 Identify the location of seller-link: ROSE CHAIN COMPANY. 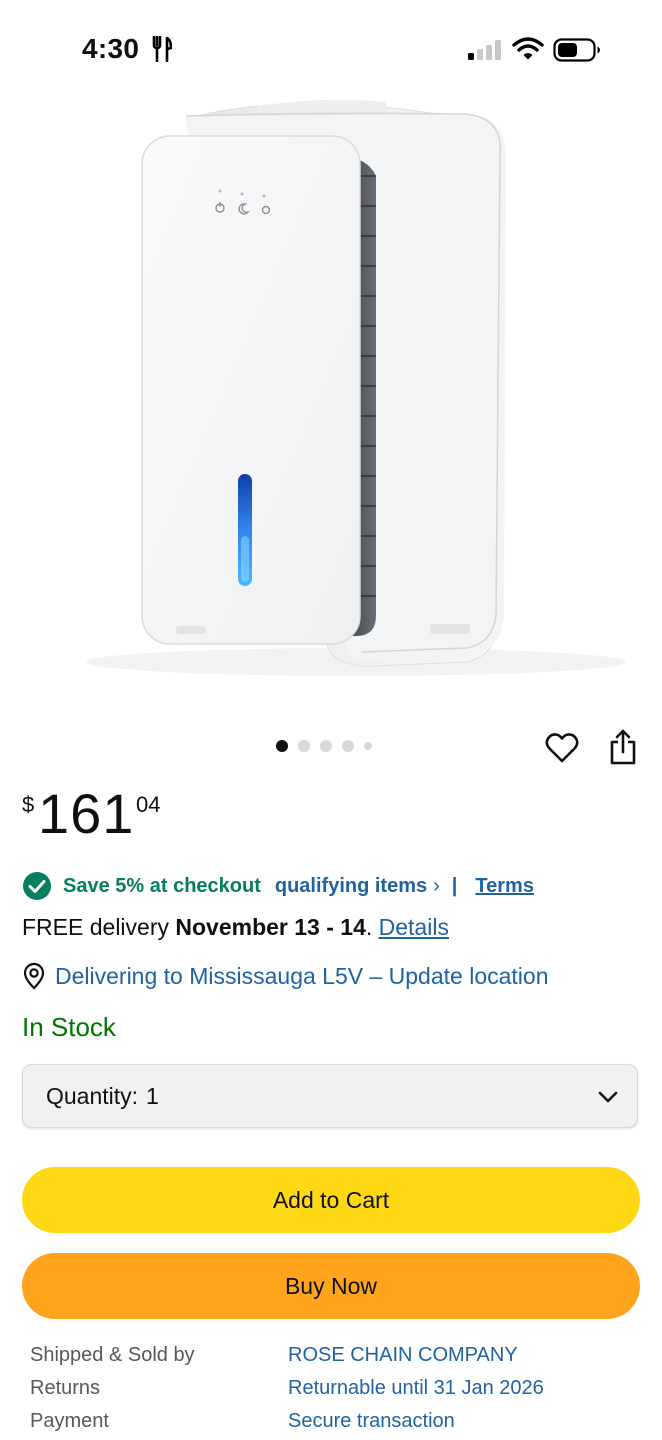
(403, 1355).